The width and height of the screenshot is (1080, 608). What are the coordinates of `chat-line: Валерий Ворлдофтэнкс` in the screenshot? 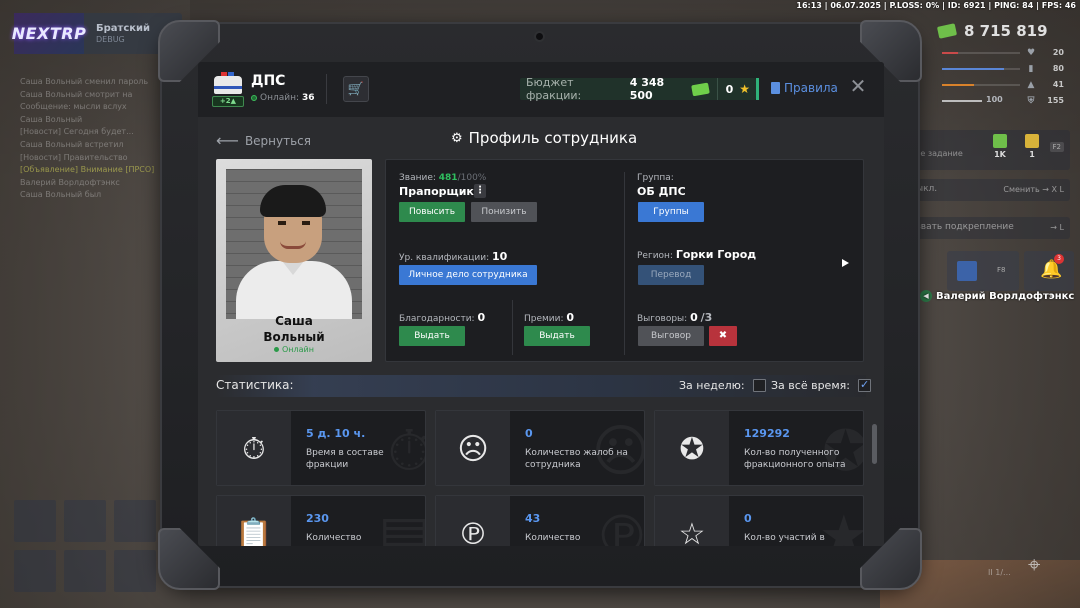 It's located at (70, 182).